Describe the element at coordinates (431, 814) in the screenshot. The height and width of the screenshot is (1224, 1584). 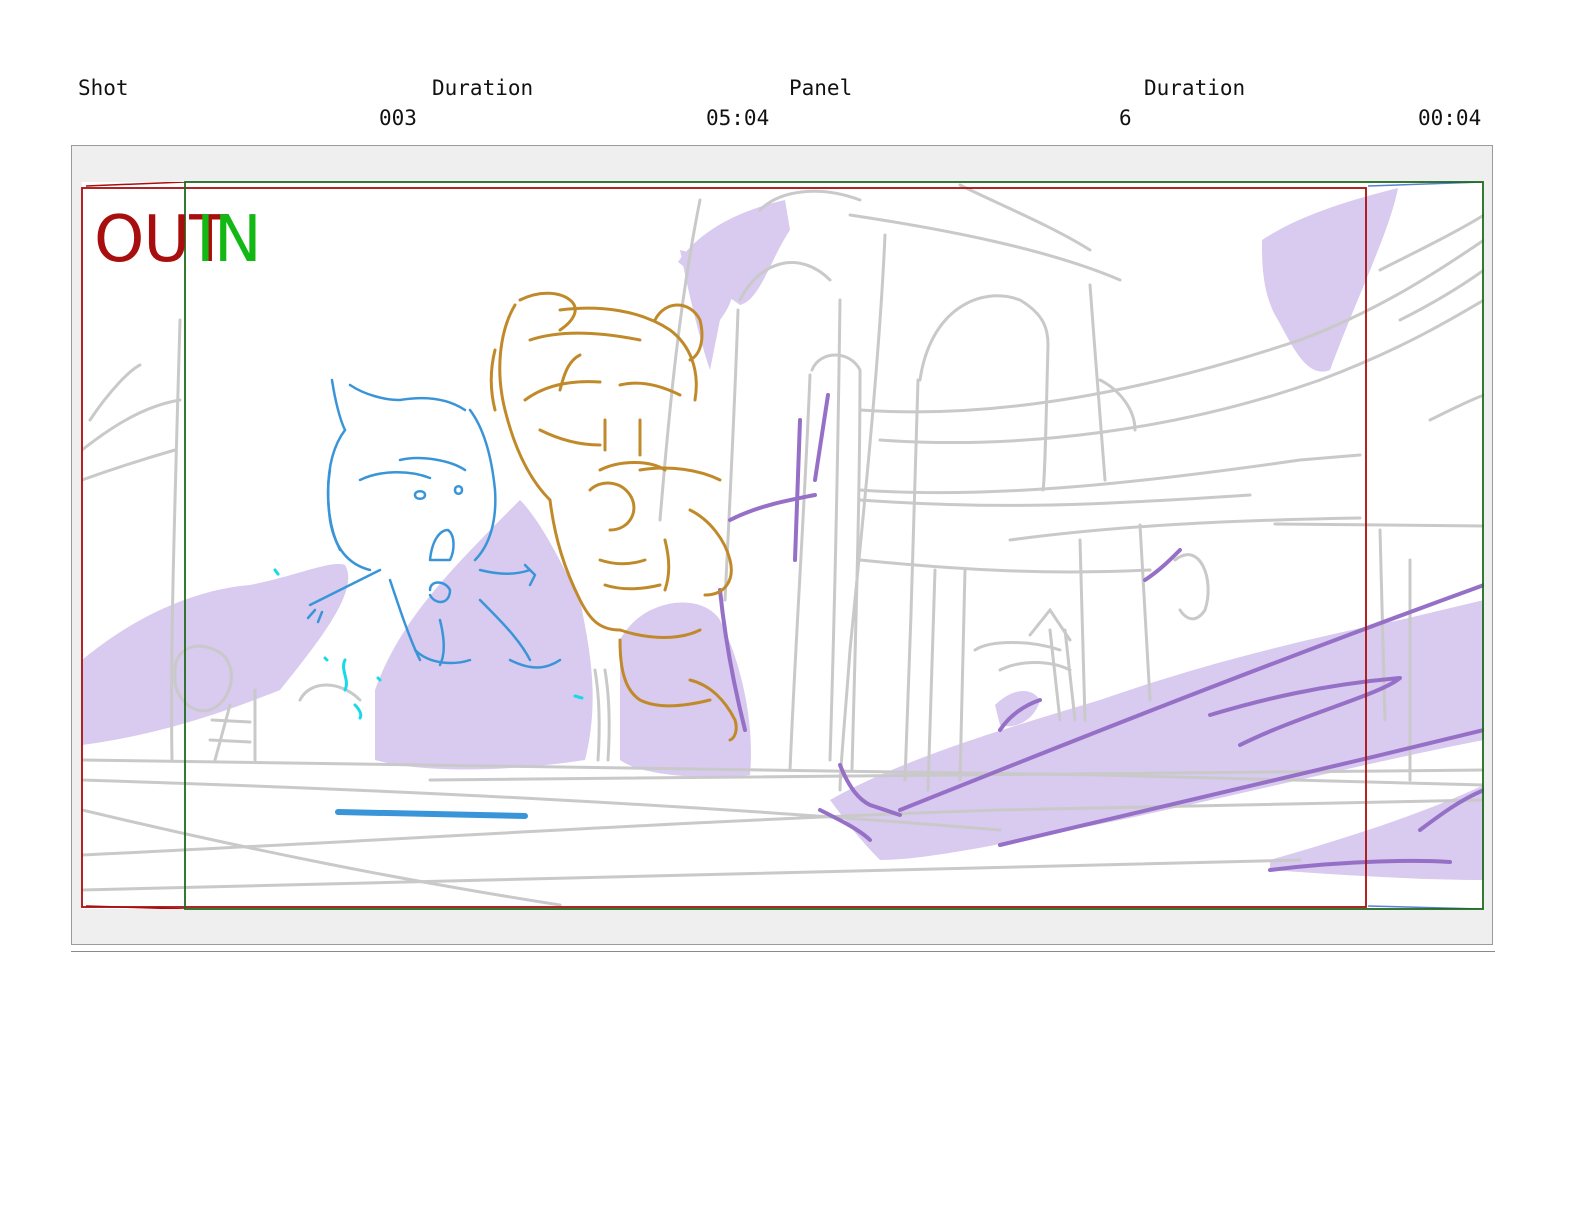
I see `blue-speed-line` at that location.